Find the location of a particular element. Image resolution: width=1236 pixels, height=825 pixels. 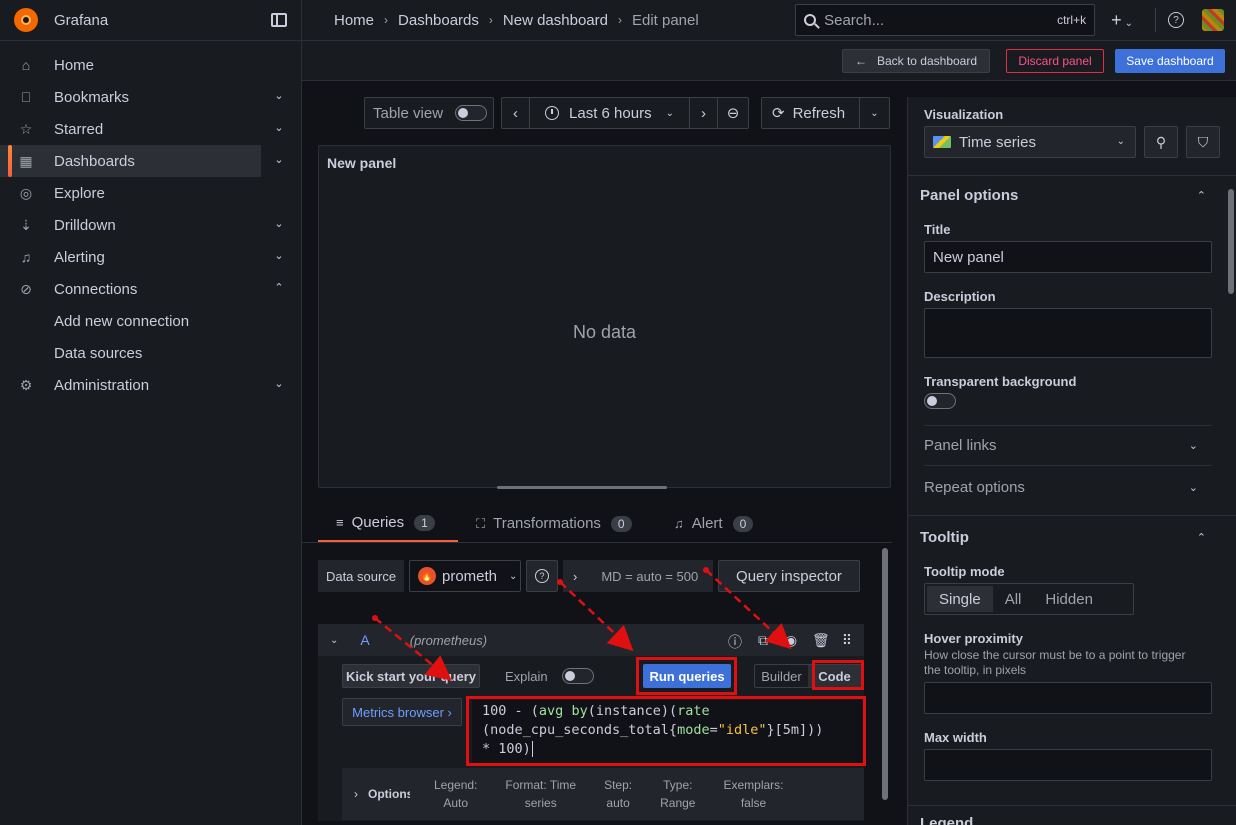

tooltip-mode-hidden: Hidden is located at coordinates (1069, 599).